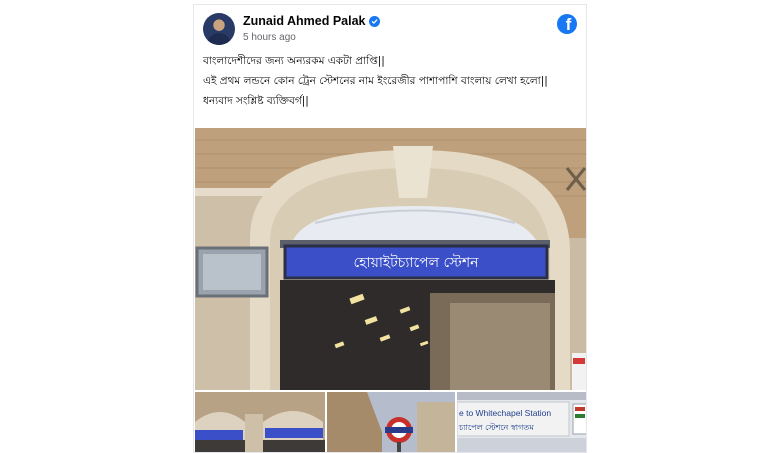  Describe the element at coordinates (496, 427) in the screenshot. I see `welcome-sign-bengali: চ্যাপেল স্টেশনে স্বাগতম` at that location.